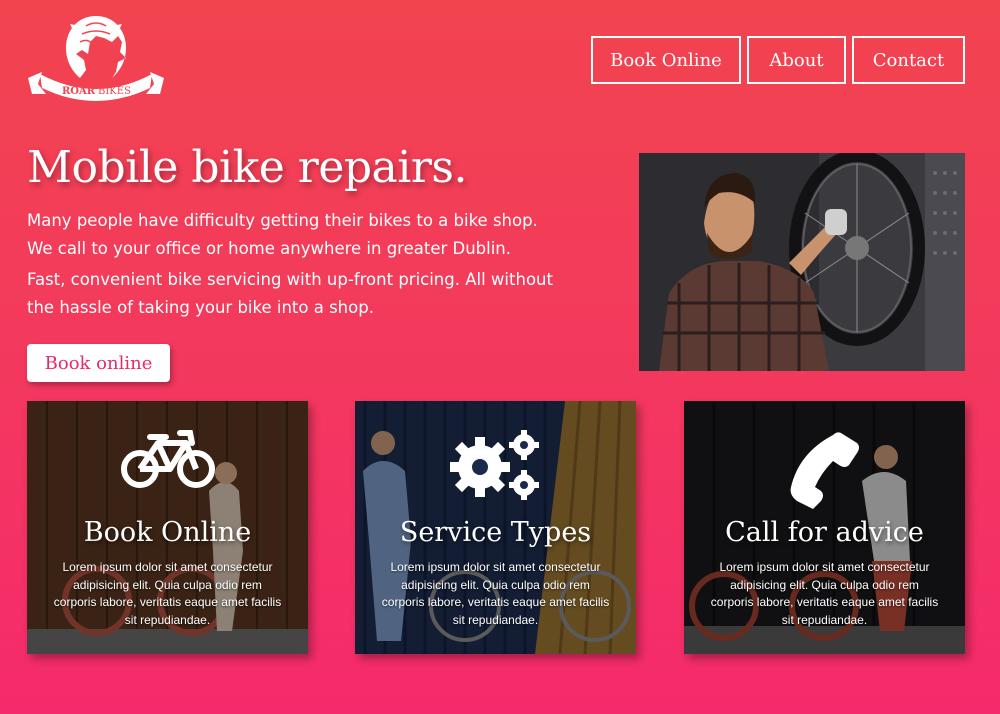  I want to click on gears-icon, so click(494, 465).